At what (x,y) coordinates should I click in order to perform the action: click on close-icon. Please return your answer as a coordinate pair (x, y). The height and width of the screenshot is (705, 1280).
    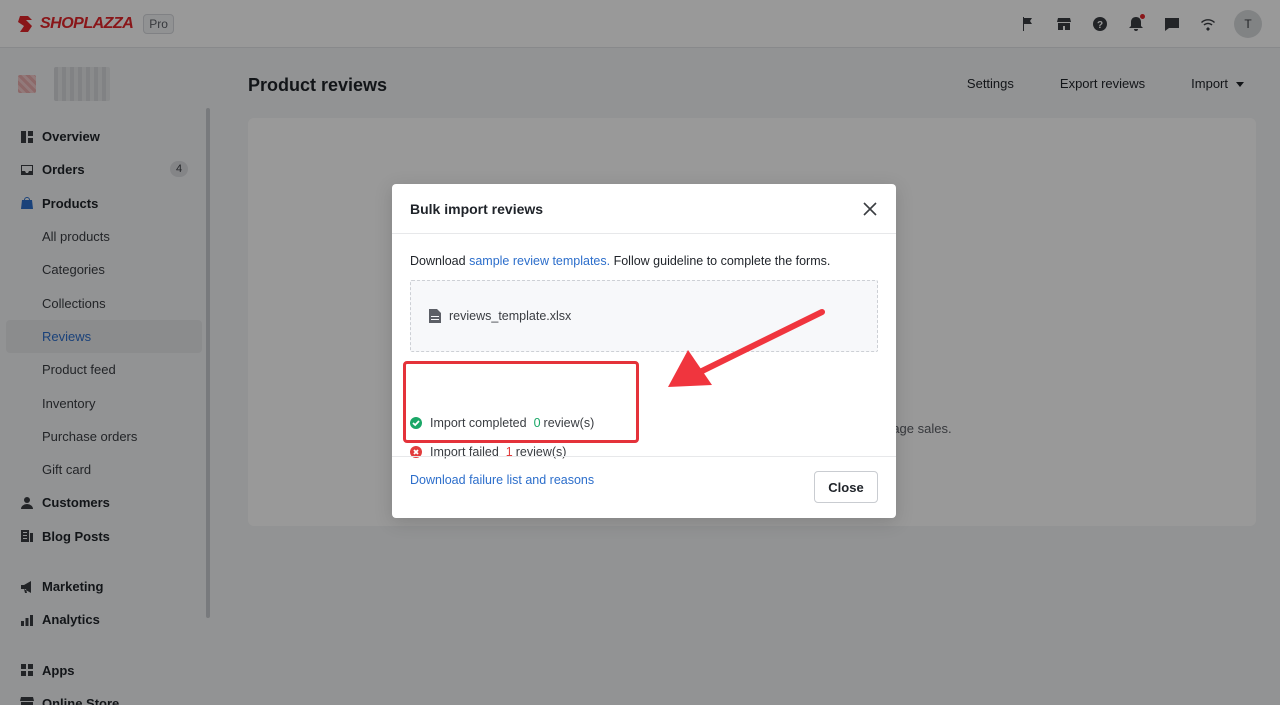
    Looking at the image, I should click on (870, 209).